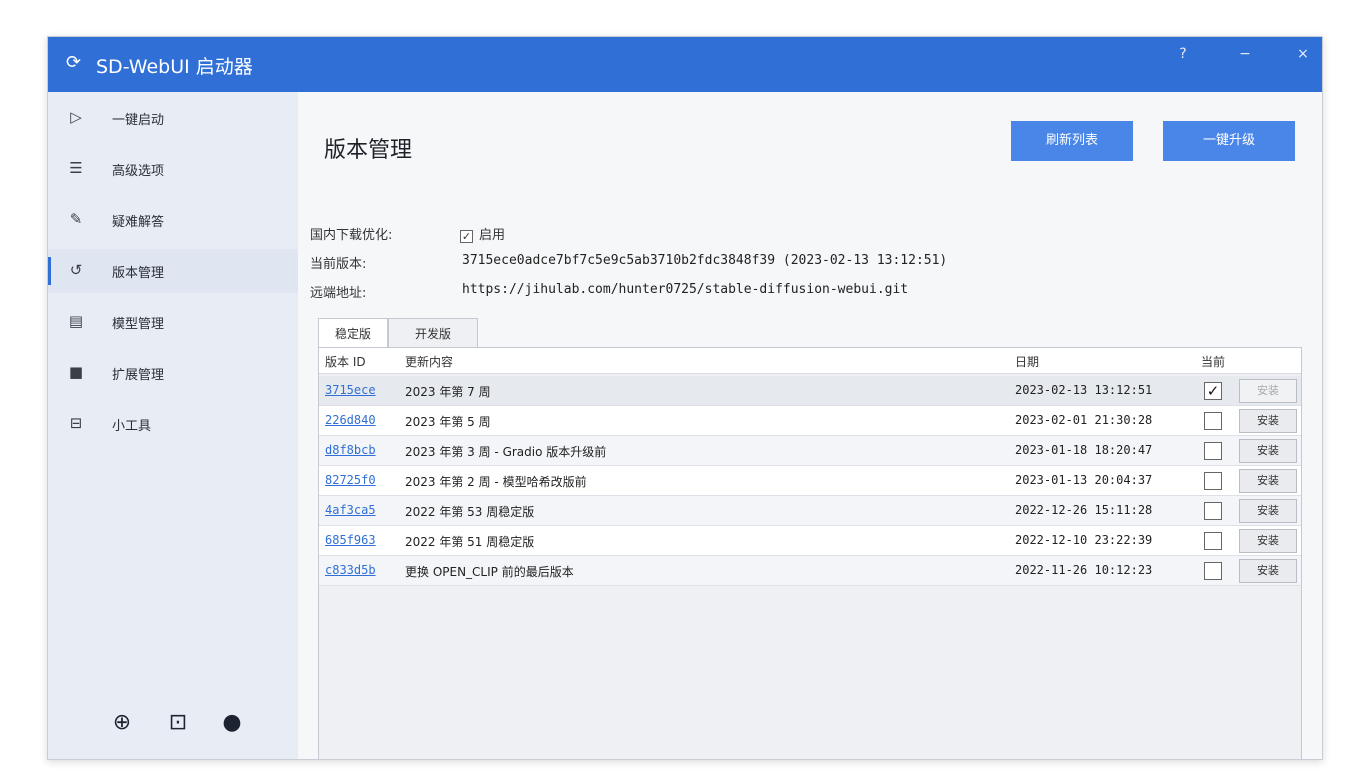 This screenshot has height=778, width=1352. I want to click on version-date: 2022-12-26 15:11:28, so click(1084, 510).